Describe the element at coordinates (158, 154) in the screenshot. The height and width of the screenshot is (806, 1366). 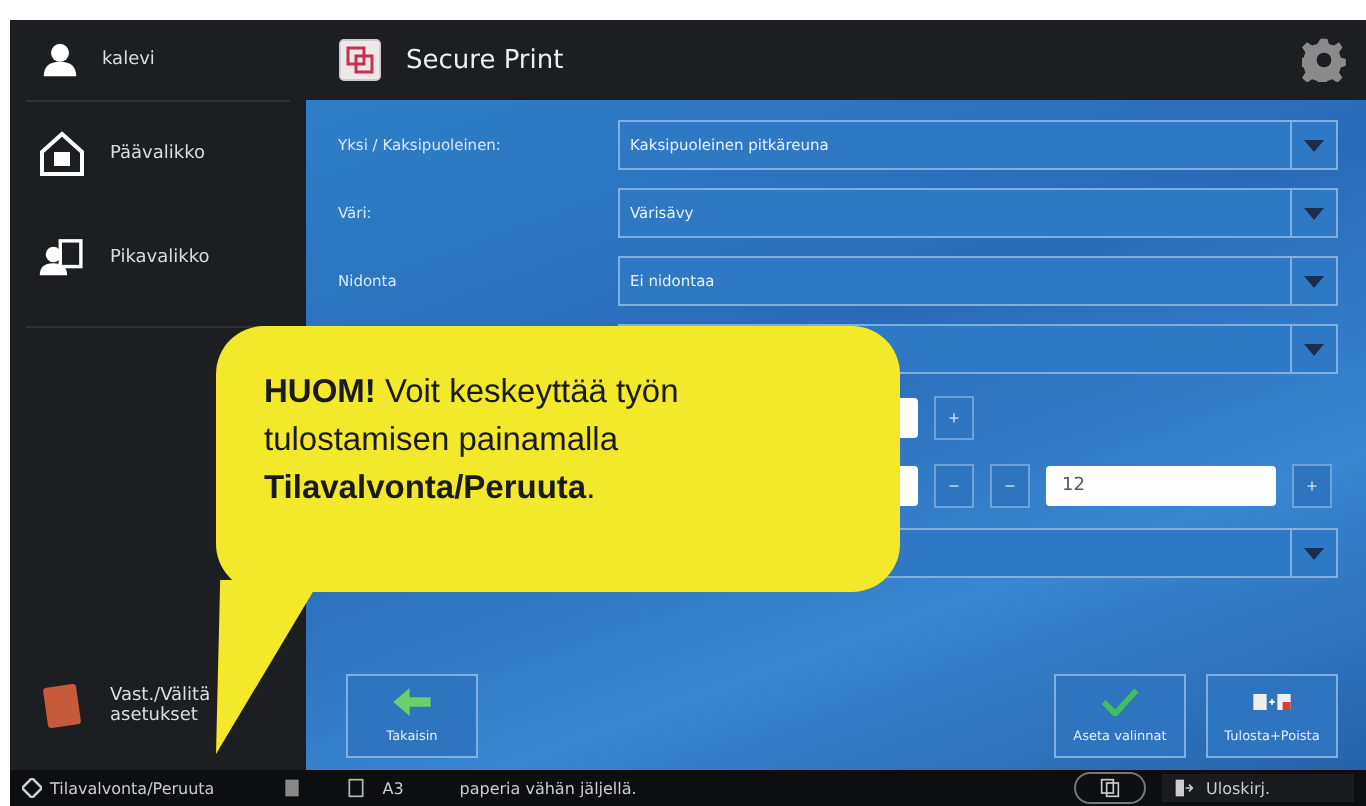
I see `sidebar-item: Päävalikko` at that location.